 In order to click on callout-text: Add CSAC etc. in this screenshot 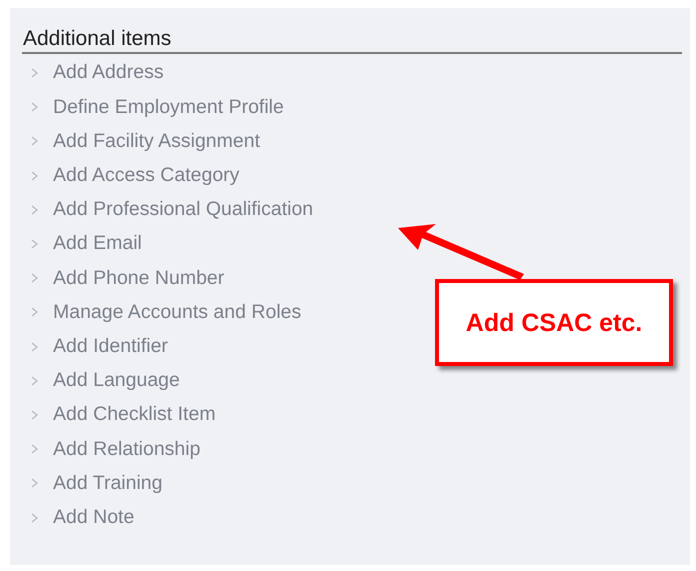, I will do `click(554, 323)`.